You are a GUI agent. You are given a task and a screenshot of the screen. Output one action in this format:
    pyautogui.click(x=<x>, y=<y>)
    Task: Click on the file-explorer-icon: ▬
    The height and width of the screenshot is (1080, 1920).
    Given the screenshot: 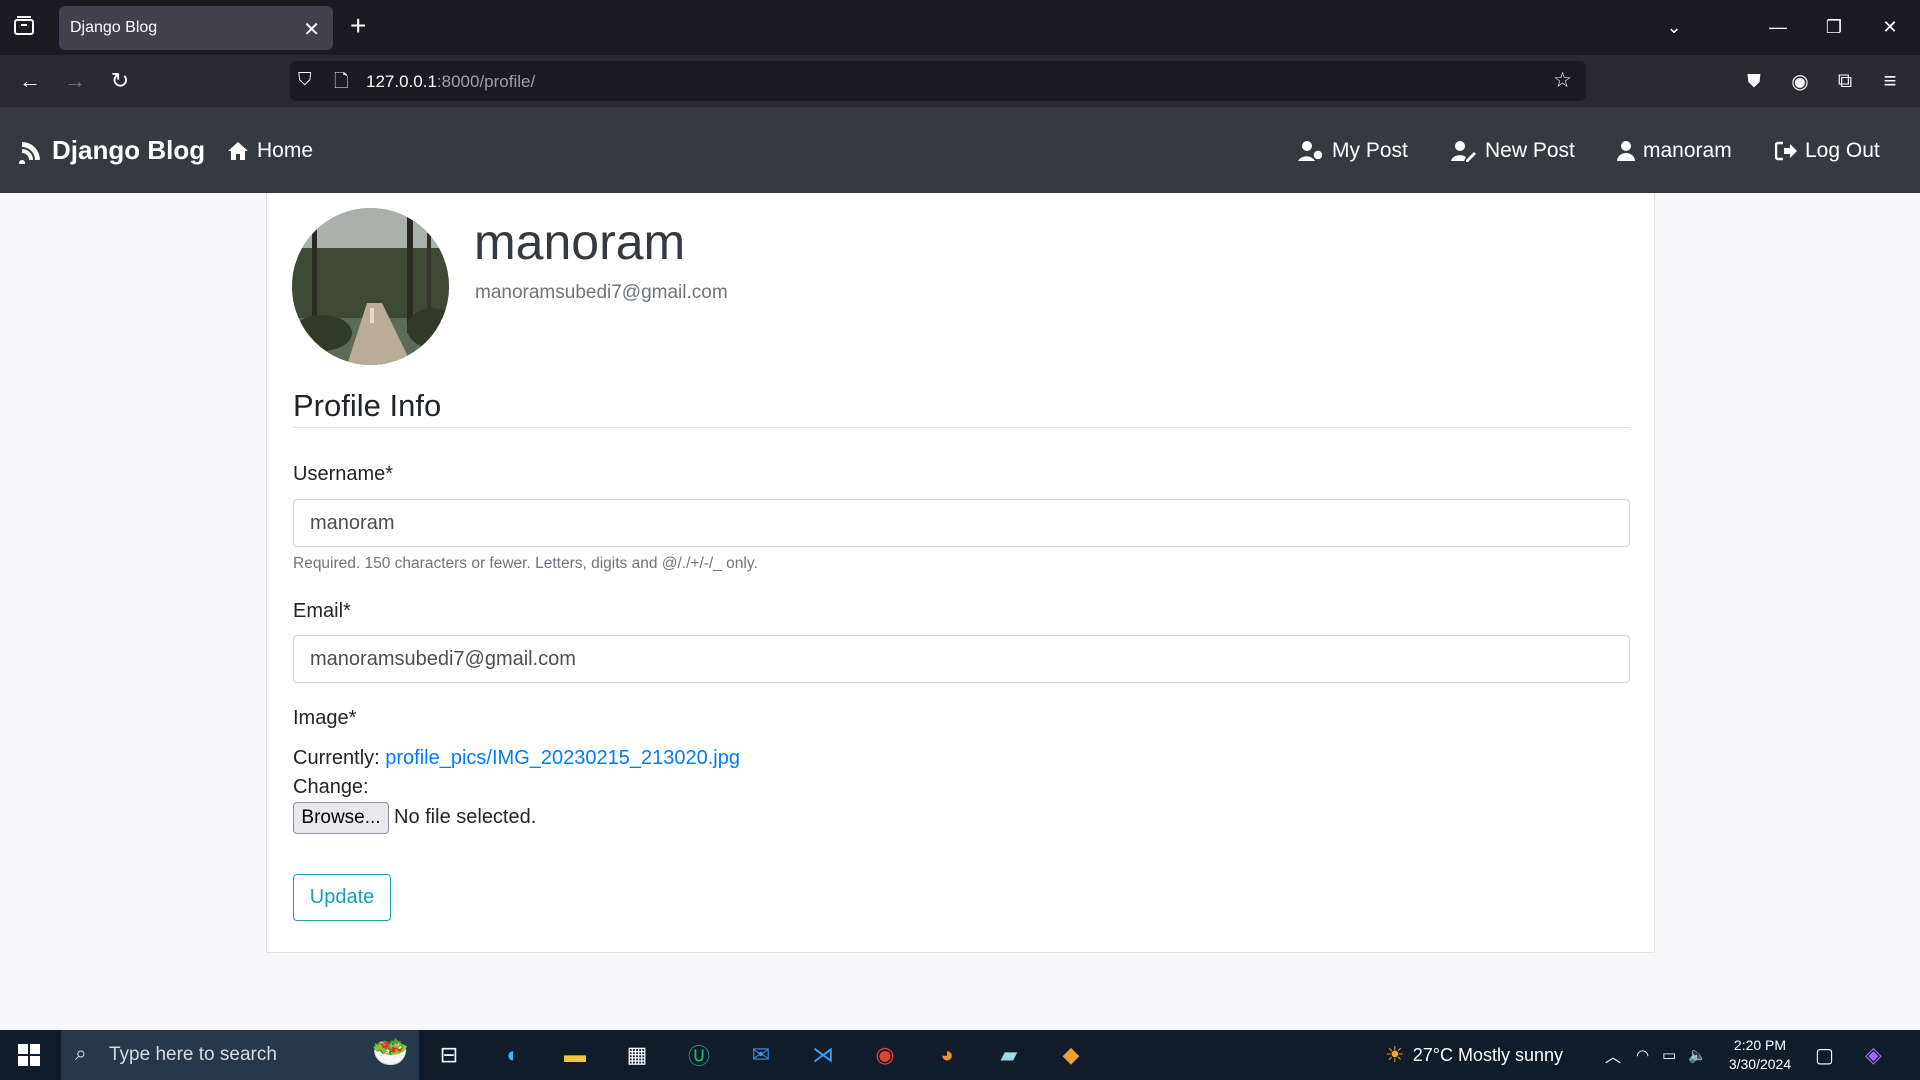 What is the action you would take?
    pyautogui.click(x=575, y=1055)
    